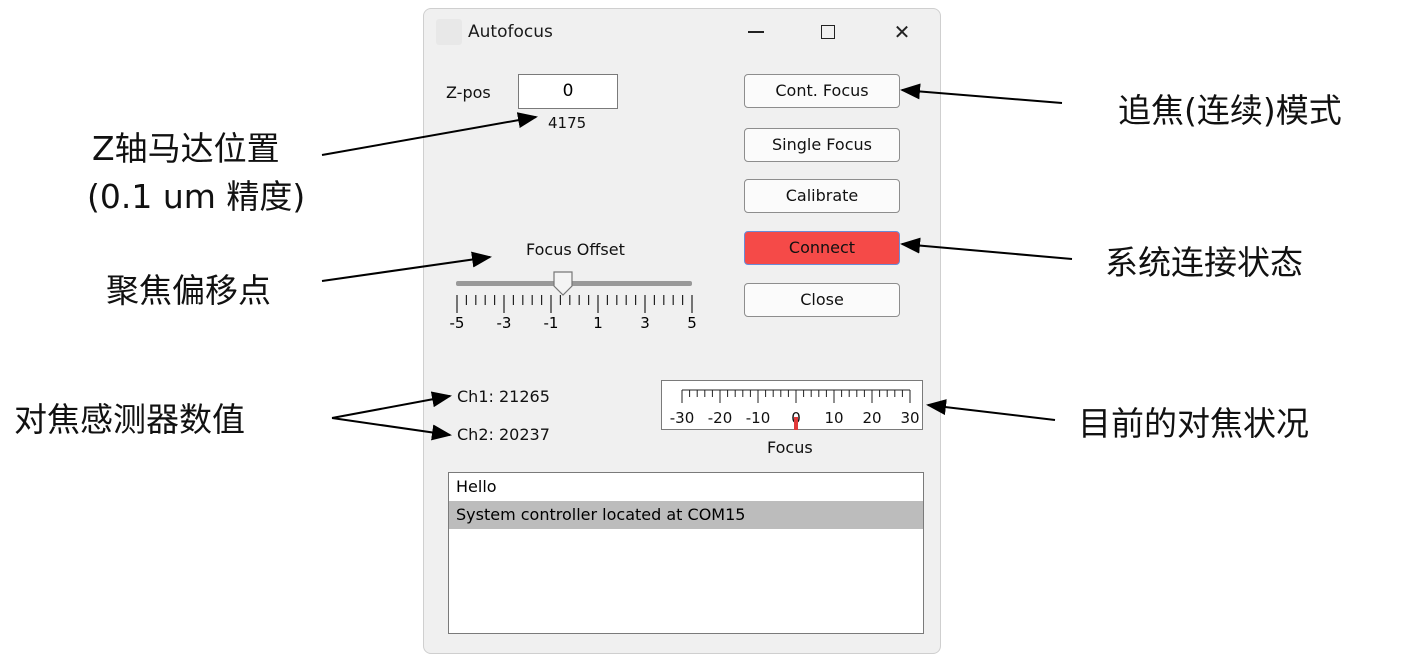 The width and height of the screenshot is (1421, 660). What do you see at coordinates (567, 123) in the screenshot?
I see `zpos-reading: 4175` at bounding box center [567, 123].